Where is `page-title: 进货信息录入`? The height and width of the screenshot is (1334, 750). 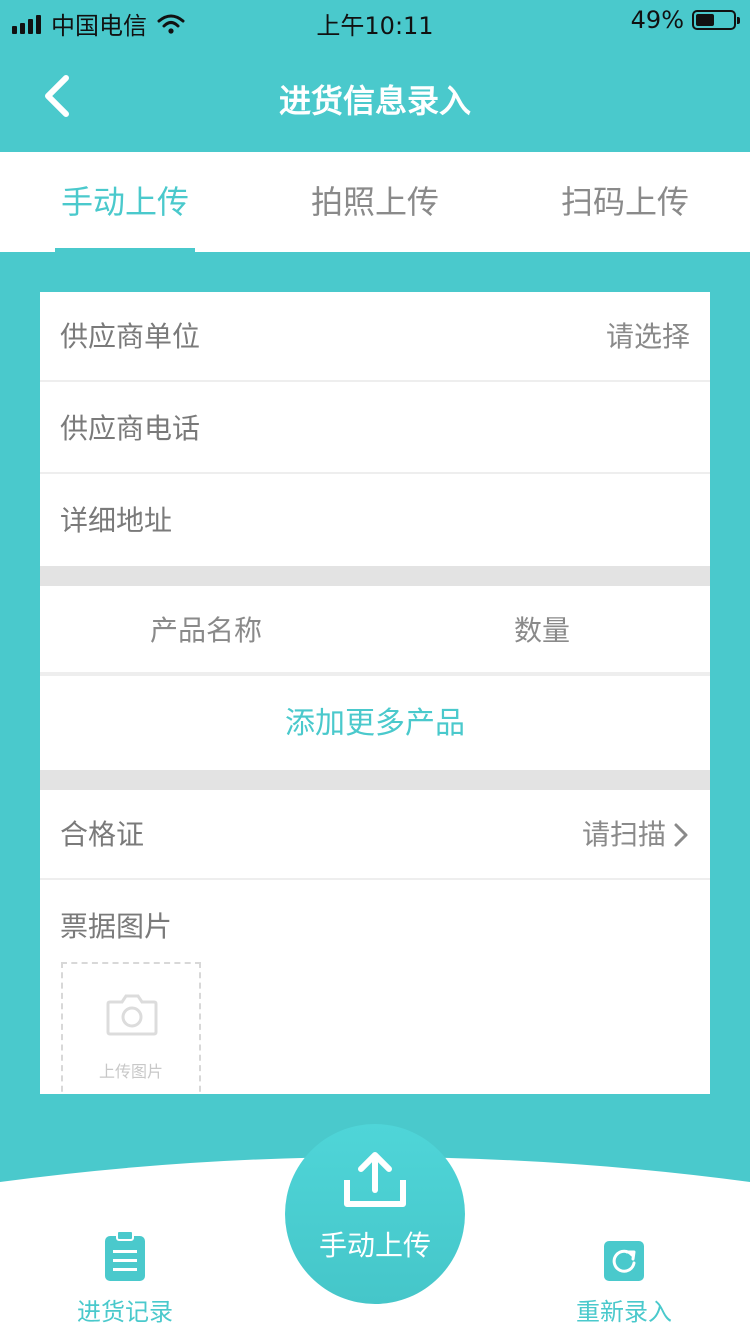 page-title: 进货信息录入 is located at coordinates (374, 101).